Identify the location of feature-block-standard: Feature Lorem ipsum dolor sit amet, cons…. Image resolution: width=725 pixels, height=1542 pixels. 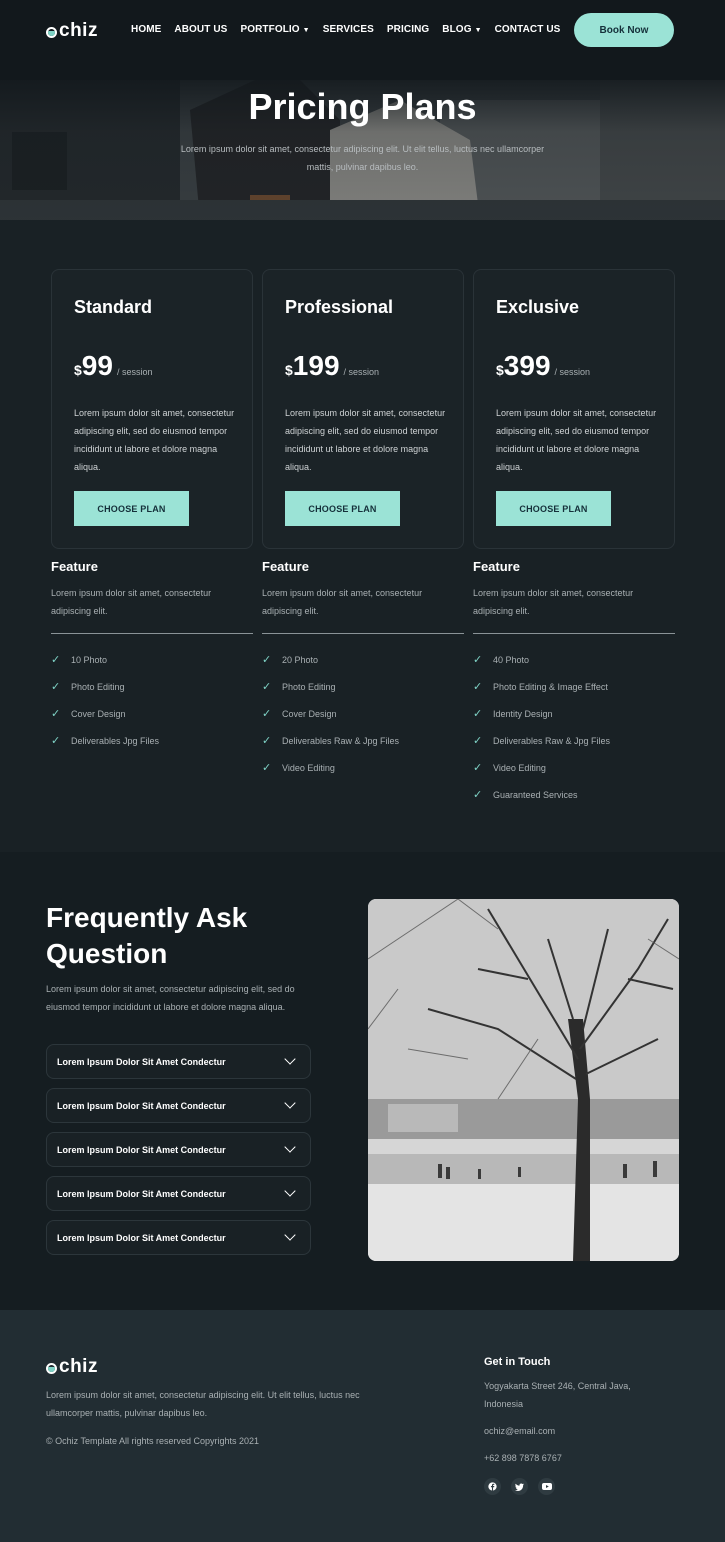
(152, 656).